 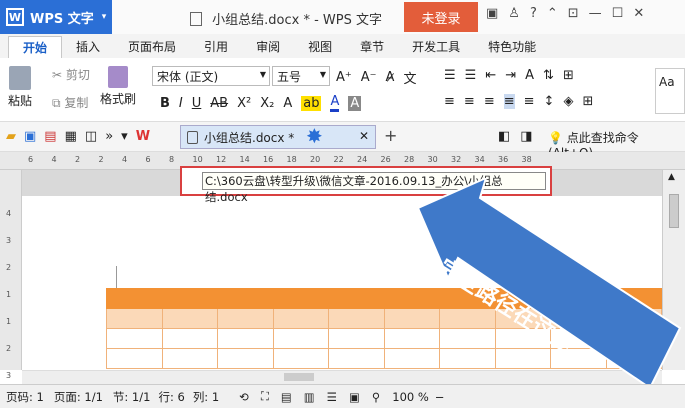 What do you see at coordinates (165, 103) in the screenshot?
I see `bold-button: B` at bounding box center [165, 103].